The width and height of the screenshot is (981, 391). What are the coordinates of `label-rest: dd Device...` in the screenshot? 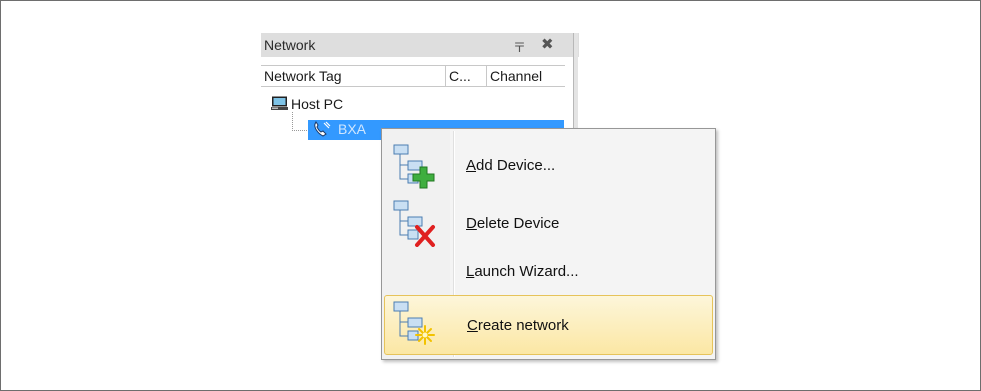 It's located at (516, 165).